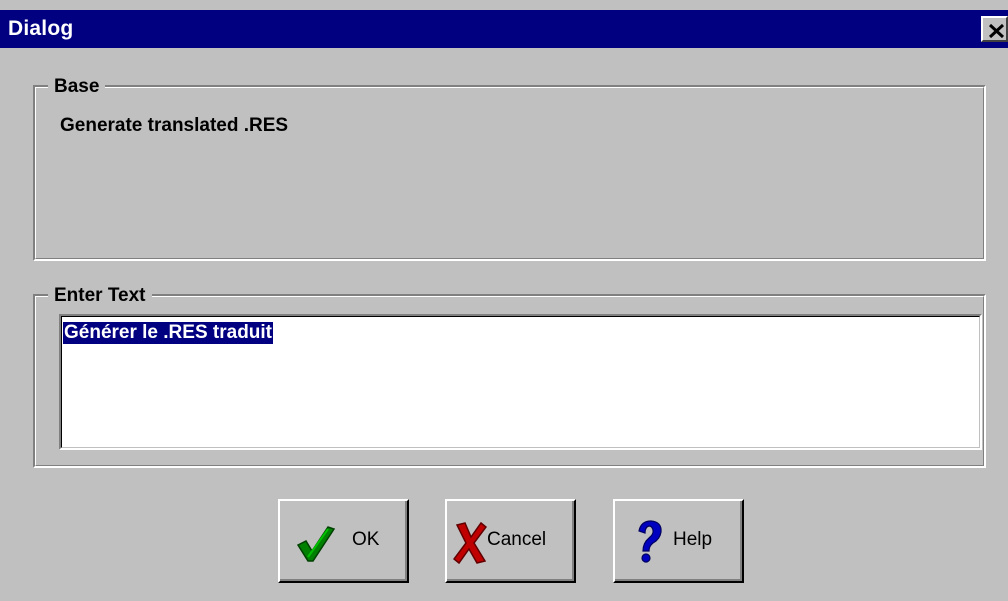 The image size is (1008, 601). I want to click on title-bar: Dialog, so click(504, 29).